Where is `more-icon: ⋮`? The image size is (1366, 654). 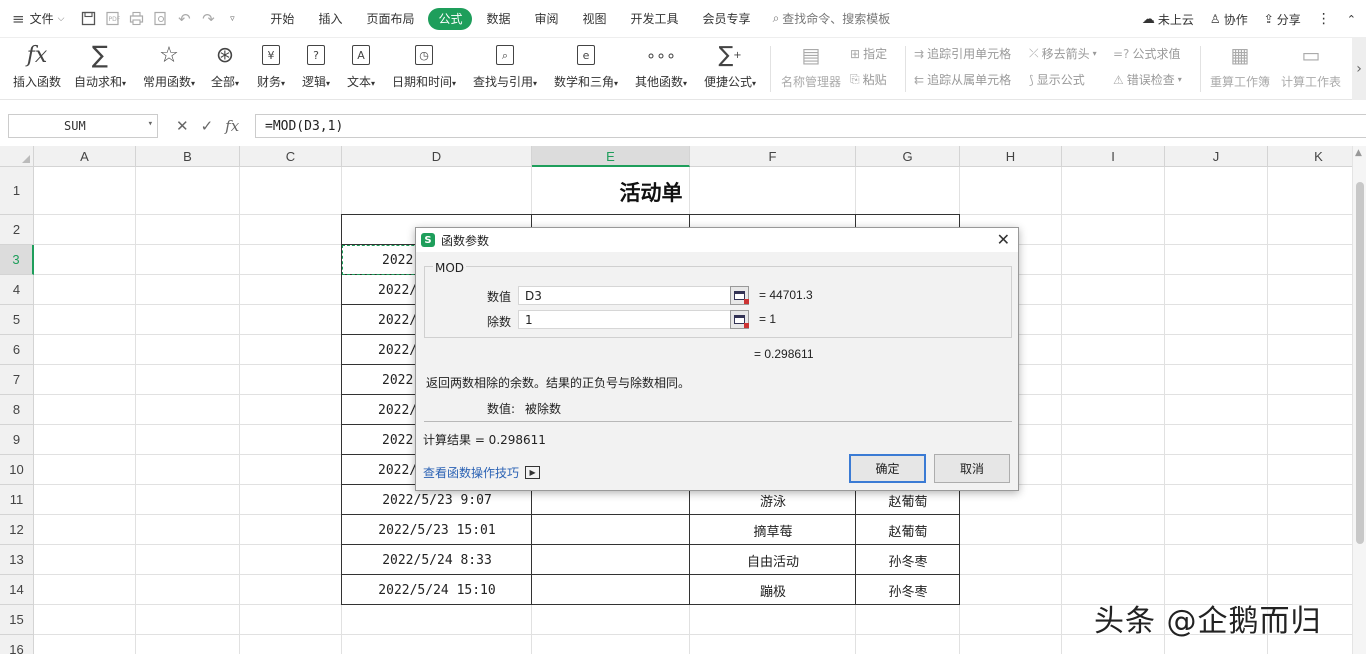 more-icon: ⋮ is located at coordinates (1324, 19).